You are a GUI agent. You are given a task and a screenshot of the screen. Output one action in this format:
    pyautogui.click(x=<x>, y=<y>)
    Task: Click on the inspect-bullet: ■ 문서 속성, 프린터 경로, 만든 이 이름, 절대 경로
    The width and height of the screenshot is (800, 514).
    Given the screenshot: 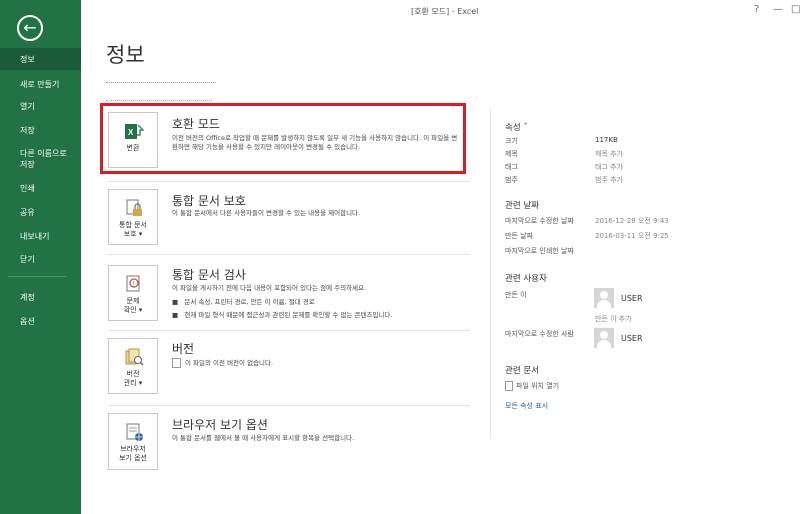 What is the action you would take?
    pyautogui.click(x=243, y=302)
    